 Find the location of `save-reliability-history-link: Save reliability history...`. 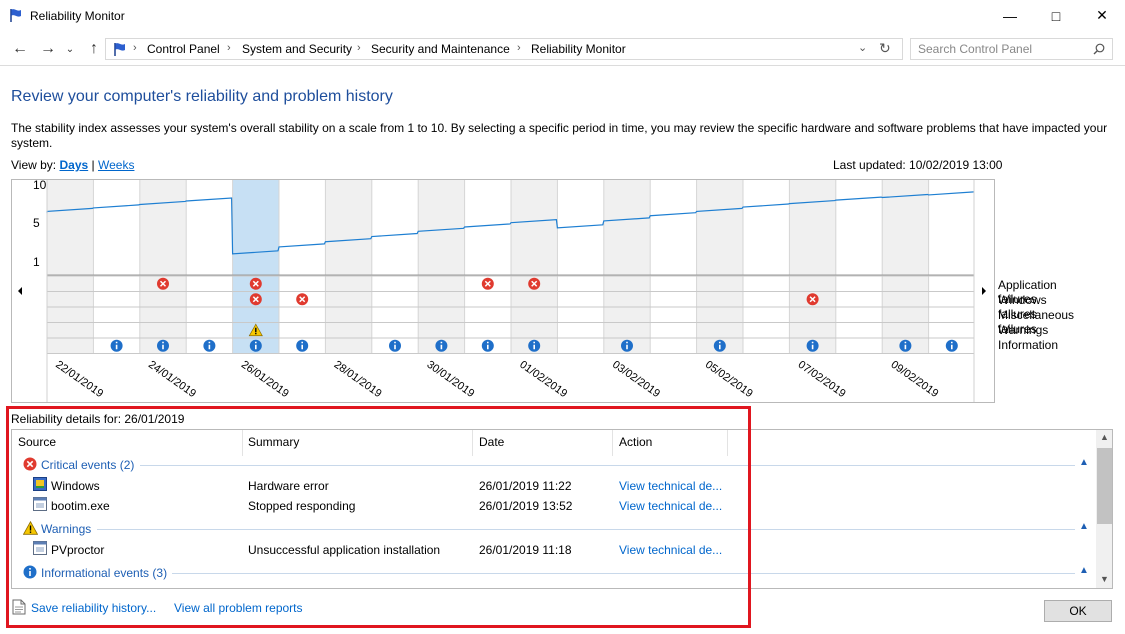

save-reliability-history-link: Save reliability history... is located at coordinates (93, 608).